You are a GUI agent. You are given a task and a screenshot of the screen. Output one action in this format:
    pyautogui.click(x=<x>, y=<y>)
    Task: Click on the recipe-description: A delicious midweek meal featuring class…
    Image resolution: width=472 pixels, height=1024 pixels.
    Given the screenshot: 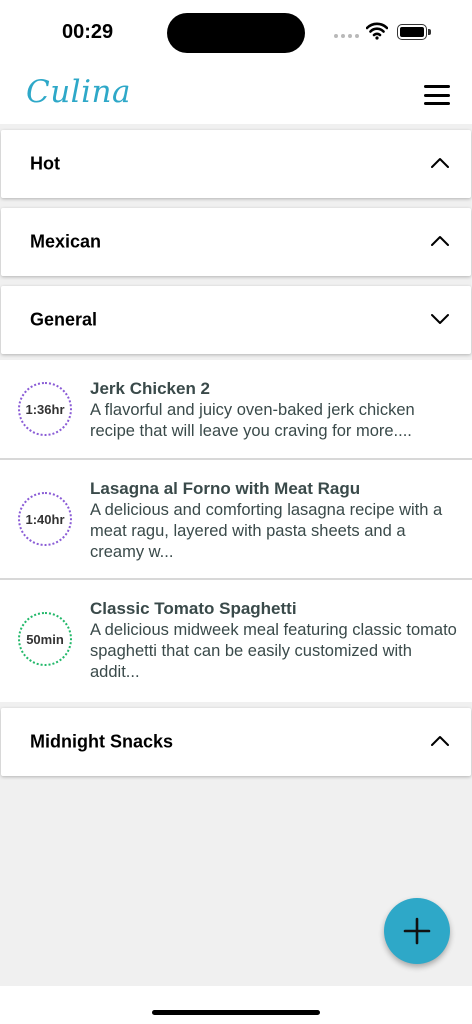 What is the action you would take?
    pyautogui.click(x=273, y=651)
    